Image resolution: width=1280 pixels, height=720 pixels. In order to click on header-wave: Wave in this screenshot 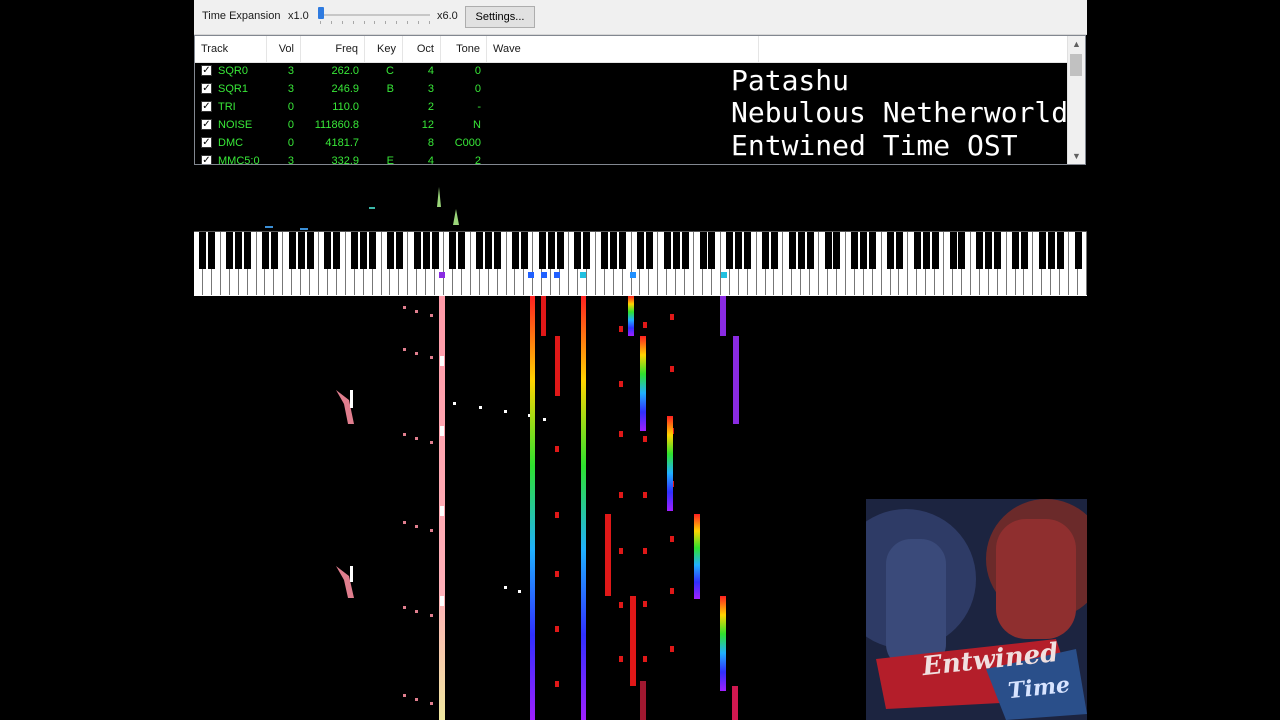, I will do `click(623, 49)`.